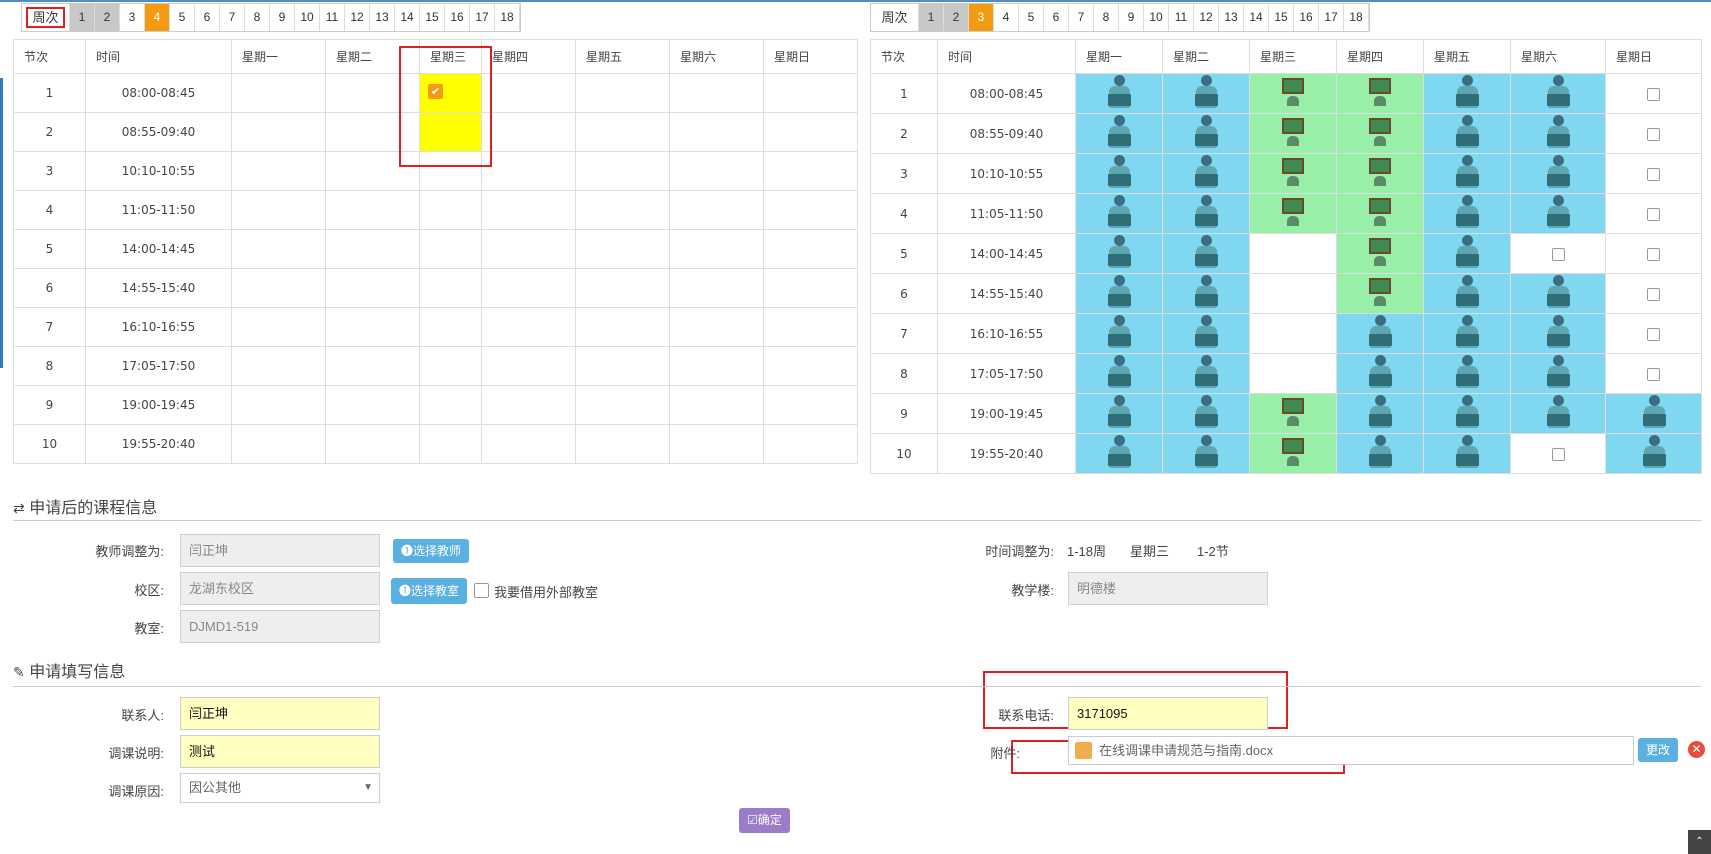 The height and width of the screenshot is (854, 1711). I want to click on scroll-top-button: ⌃, so click(1699, 842).